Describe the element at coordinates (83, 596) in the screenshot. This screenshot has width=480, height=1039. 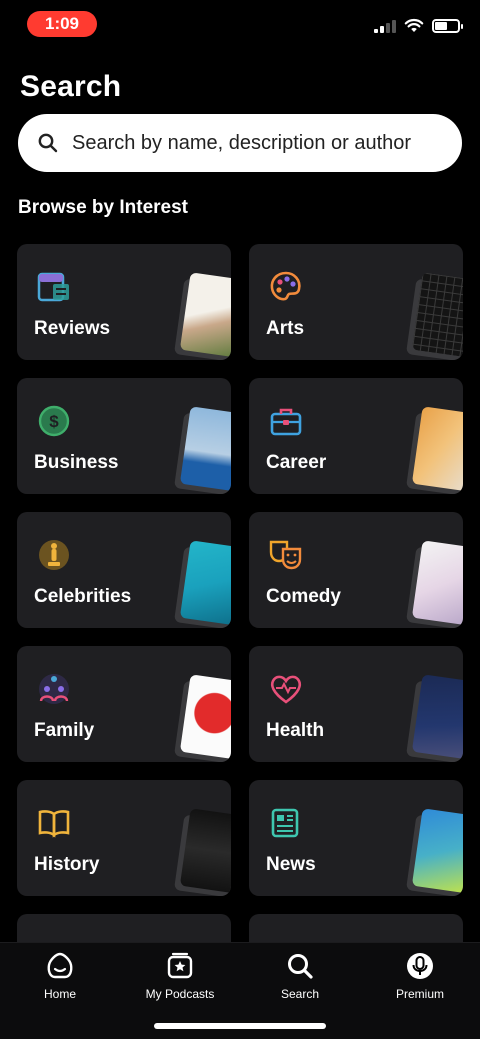
I see `category-label: Celebrities` at that location.